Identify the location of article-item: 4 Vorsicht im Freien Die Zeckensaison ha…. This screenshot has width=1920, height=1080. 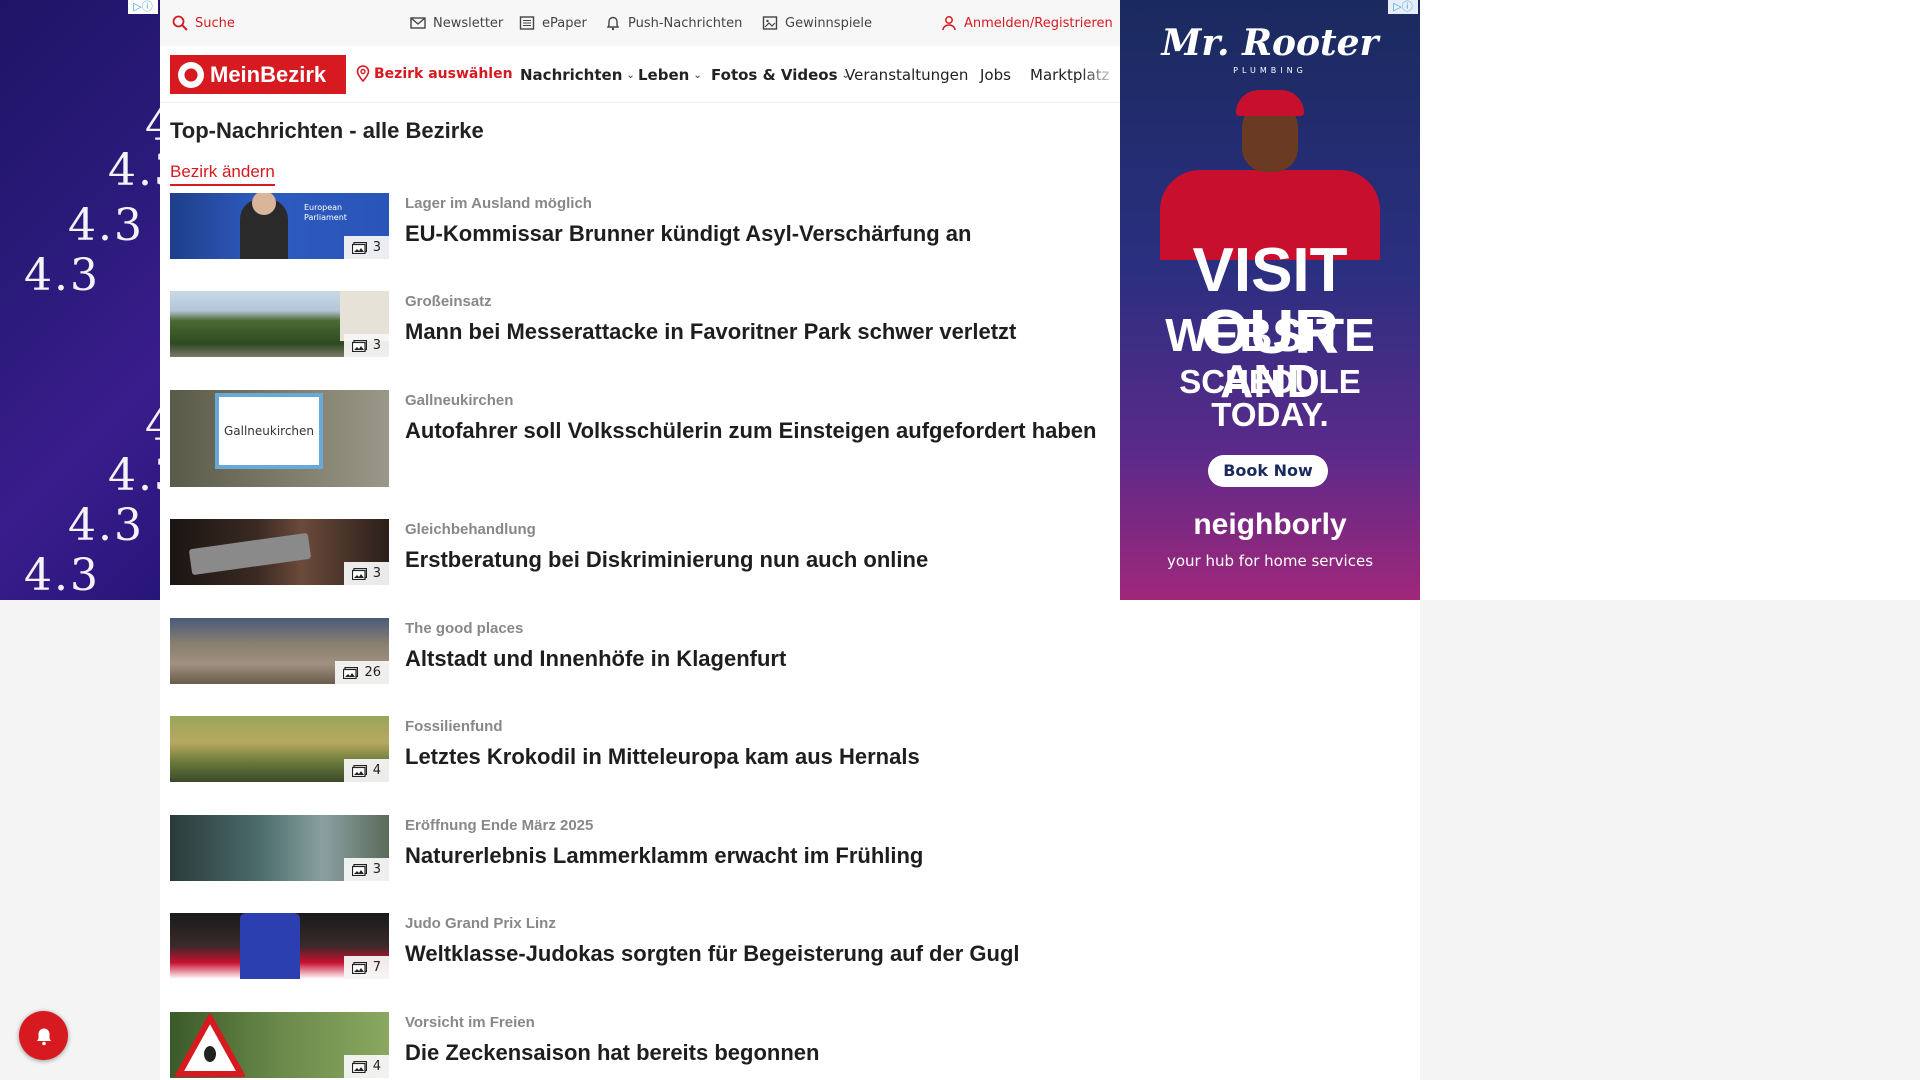
(635, 1046).